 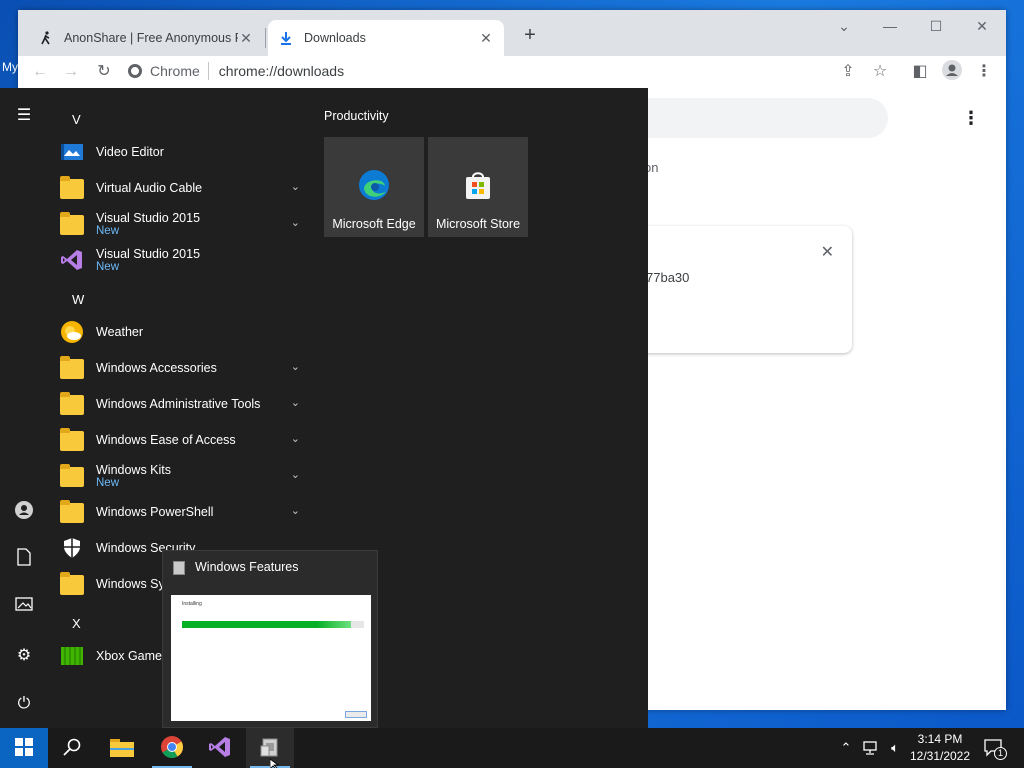 I want to click on file-explorer-icon, so click(x=122, y=748).